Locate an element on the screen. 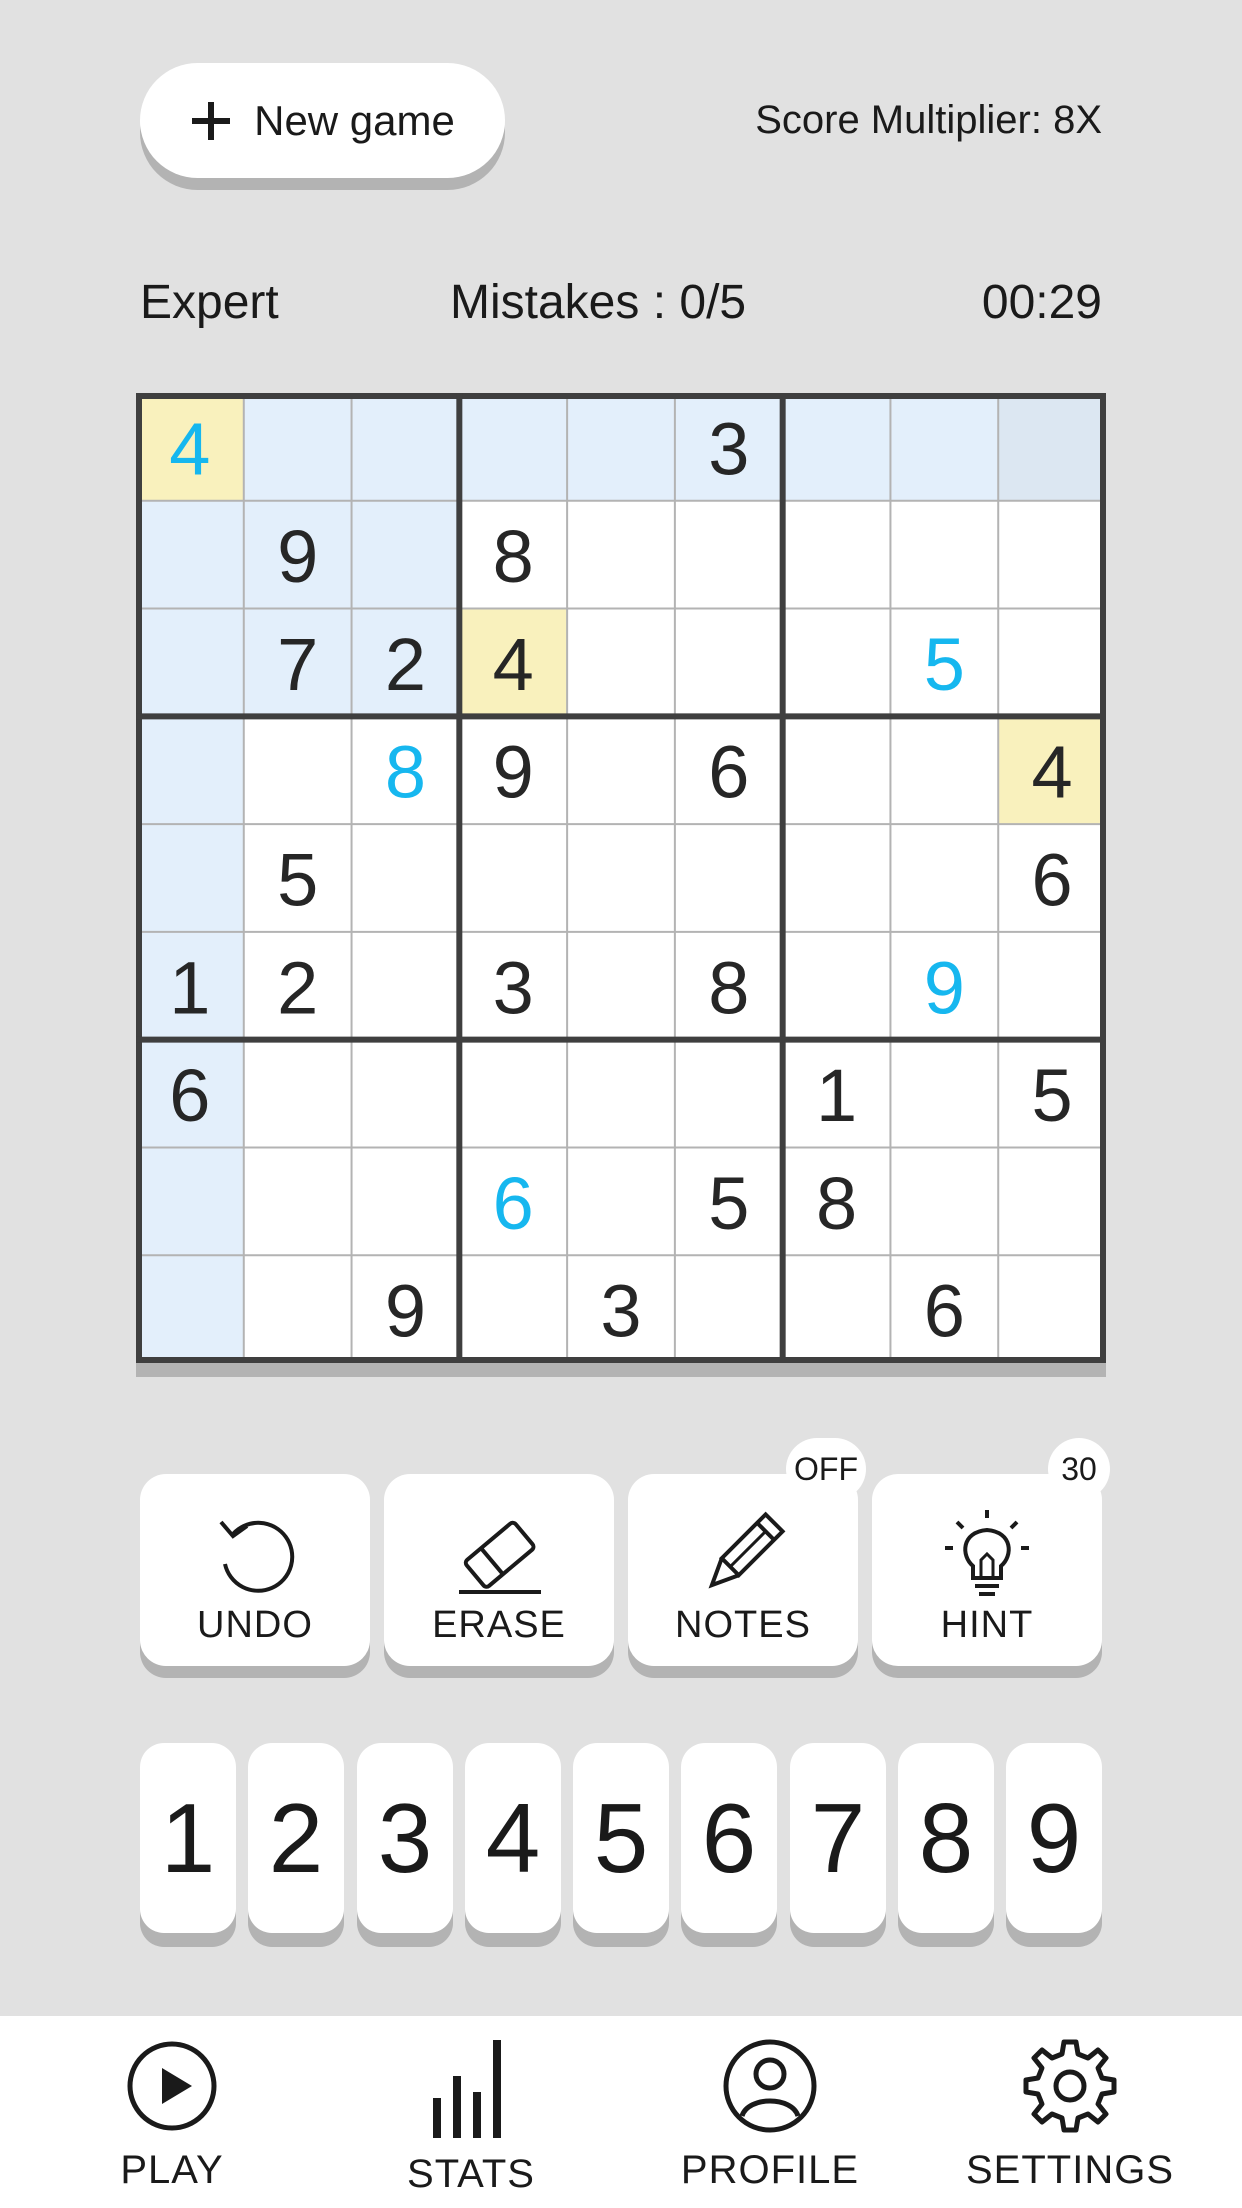  gear-icon is located at coordinates (1070, 2086).